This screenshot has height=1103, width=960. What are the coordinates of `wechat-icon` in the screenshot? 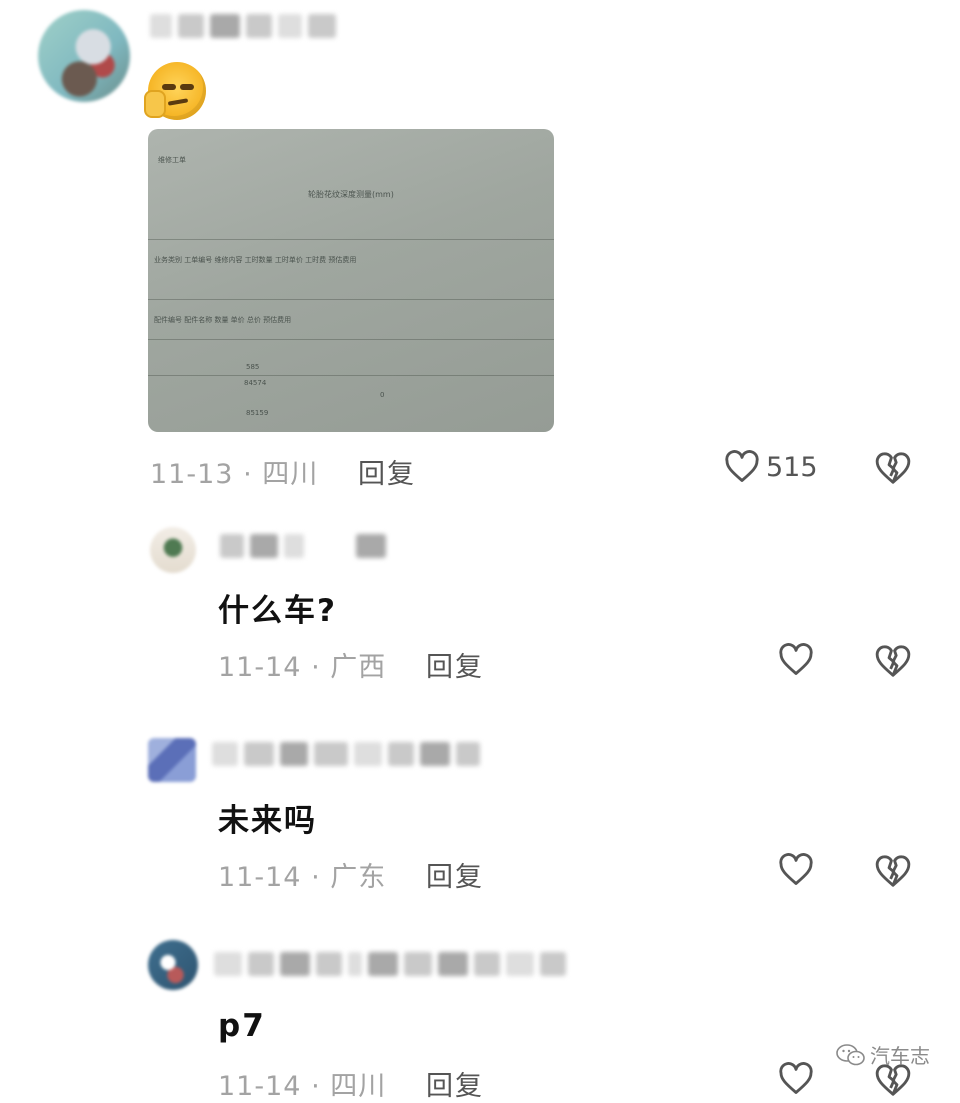 It's located at (850, 1054).